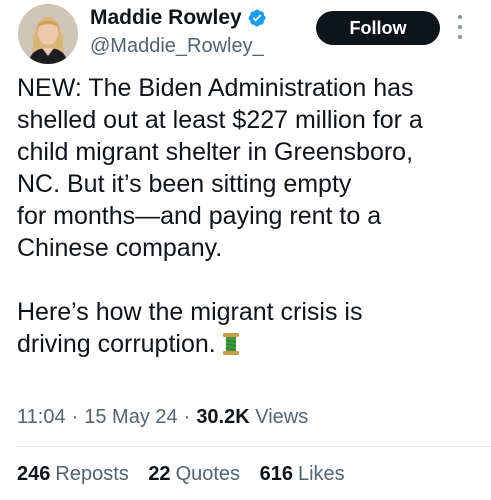 The image size is (491, 500). Describe the element at coordinates (130, 417) in the screenshot. I see `tweet-date: 15 May 24` at that location.